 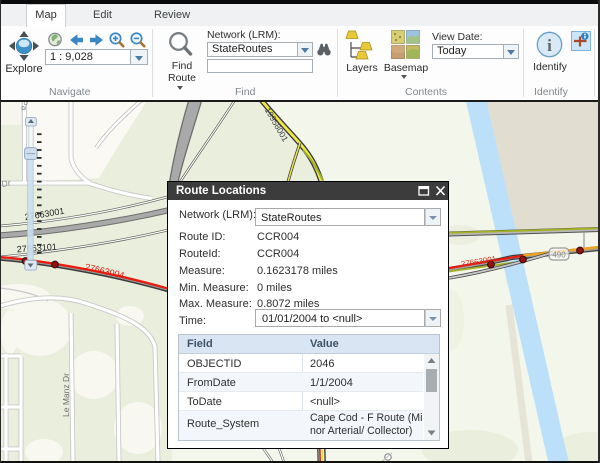 I want to click on svg-text: 490, so click(x=559, y=255).